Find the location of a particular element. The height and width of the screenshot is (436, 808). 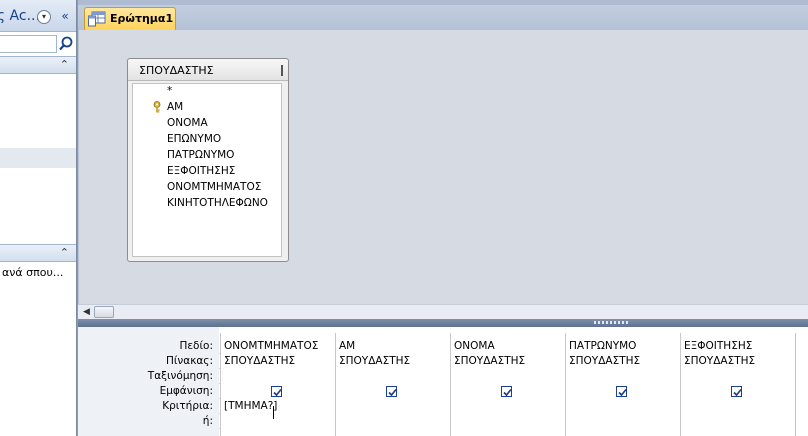

grid-cell-field: ΕΞΦΟΙΤΗΣΗΣ is located at coordinates (718, 346).